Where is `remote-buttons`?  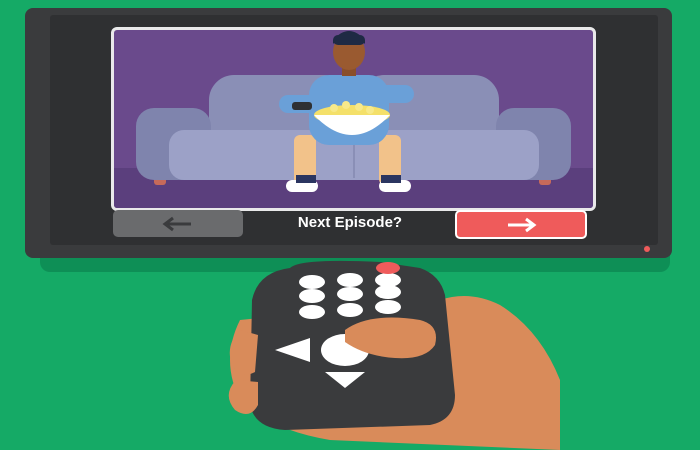
remote-buttons is located at coordinates (350, 296).